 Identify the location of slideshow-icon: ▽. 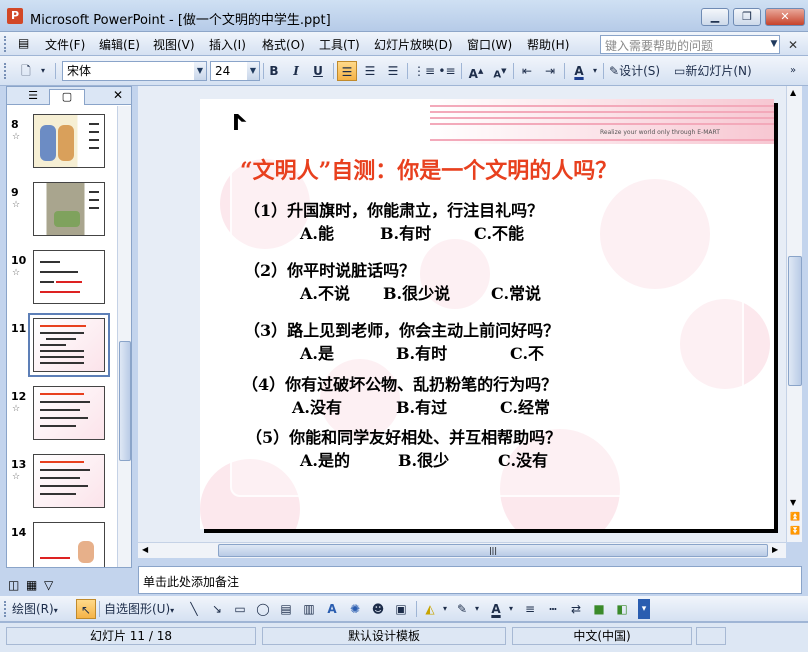
(48, 585).